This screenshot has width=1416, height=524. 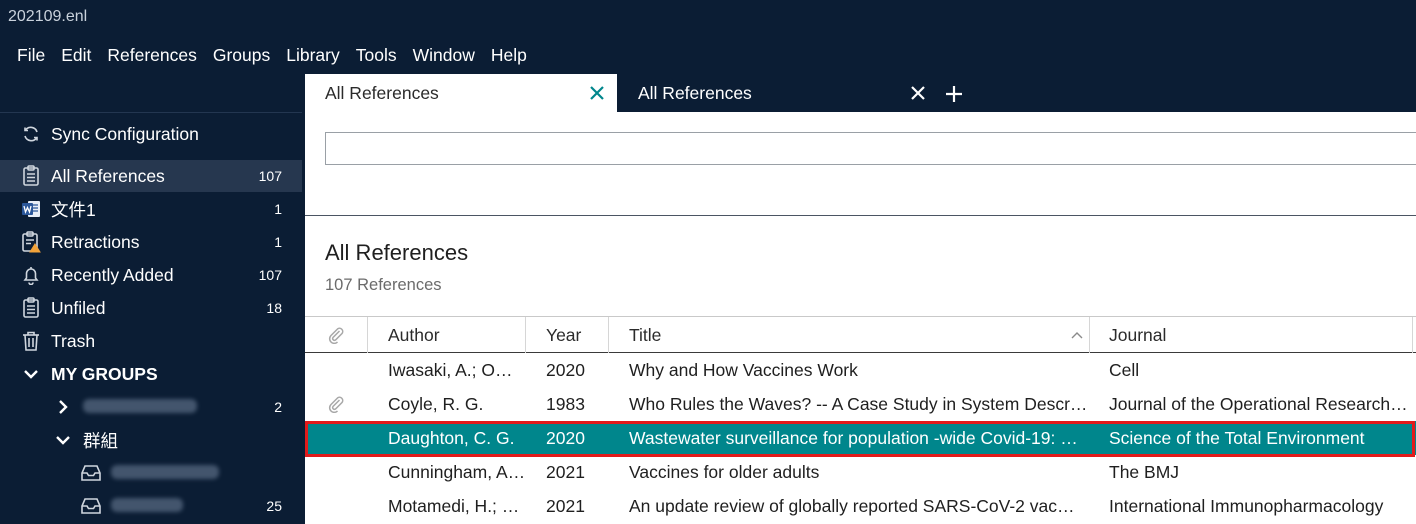 What do you see at coordinates (645, 335) in the screenshot?
I see `column-header-title: Title` at bounding box center [645, 335].